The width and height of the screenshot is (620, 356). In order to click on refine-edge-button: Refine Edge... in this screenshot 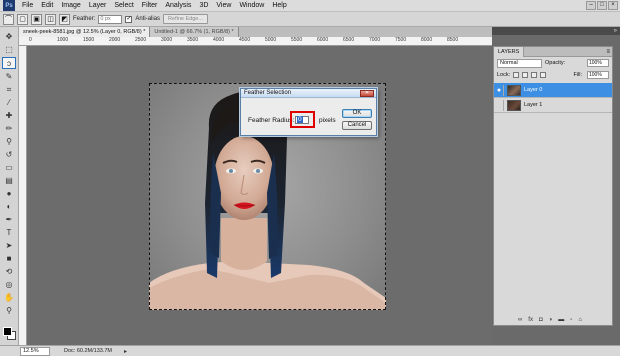, I will do `click(185, 19)`.